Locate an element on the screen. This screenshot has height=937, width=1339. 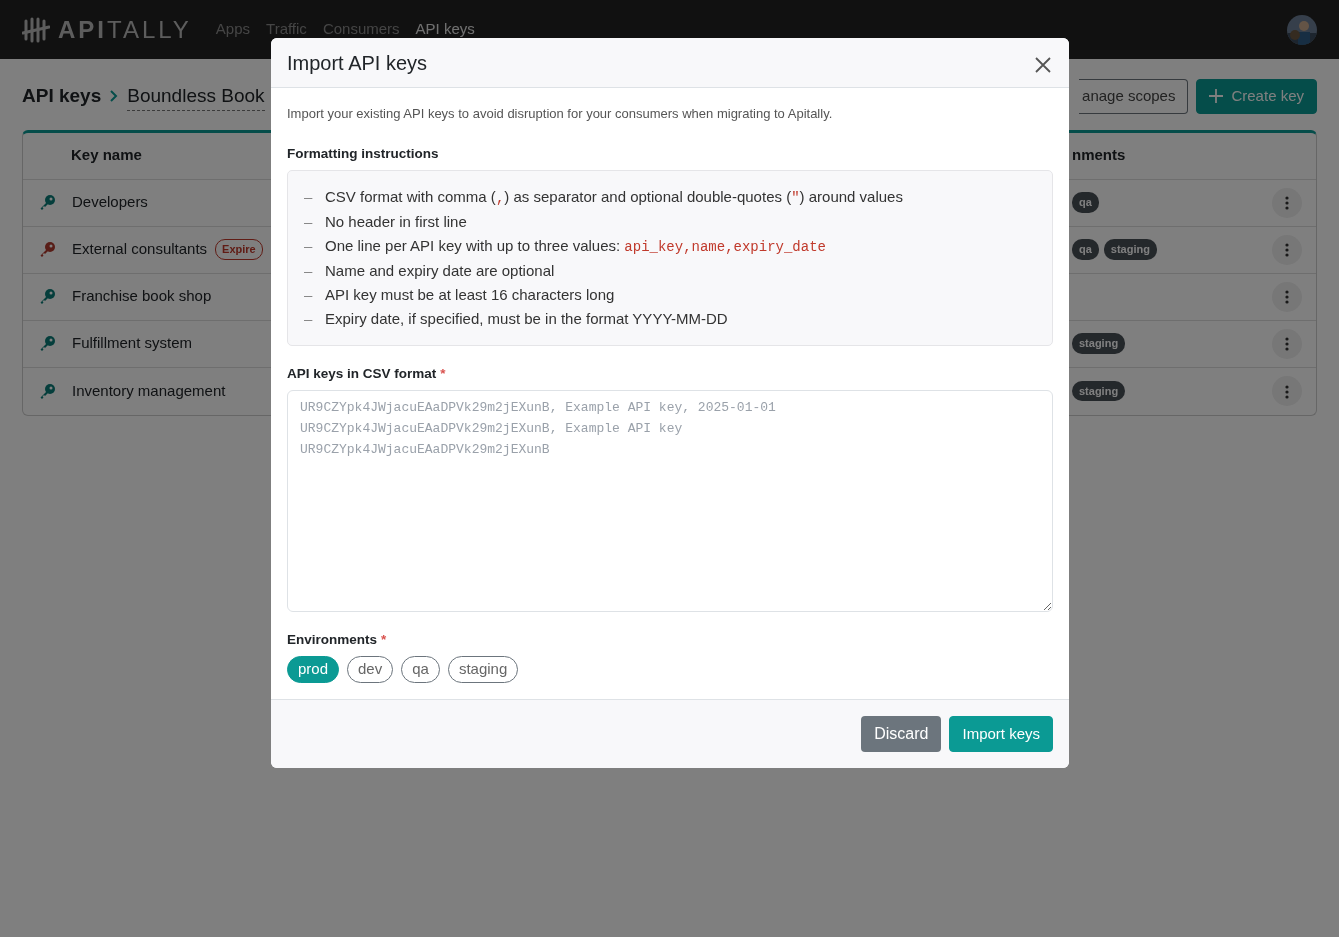
key-name: External consultants is located at coordinates (140, 249).